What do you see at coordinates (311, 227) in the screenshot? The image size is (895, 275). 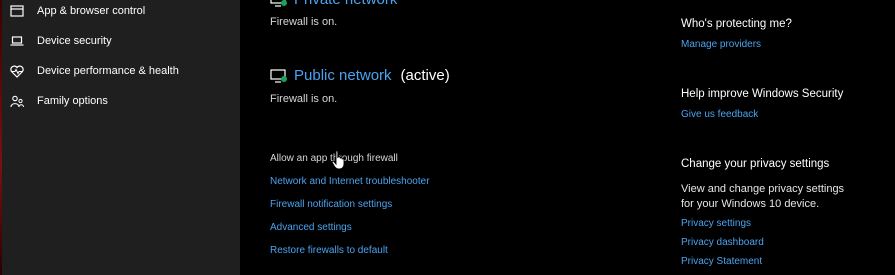 I see `advanced-settings-link: Advanced settings` at bounding box center [311, 227].